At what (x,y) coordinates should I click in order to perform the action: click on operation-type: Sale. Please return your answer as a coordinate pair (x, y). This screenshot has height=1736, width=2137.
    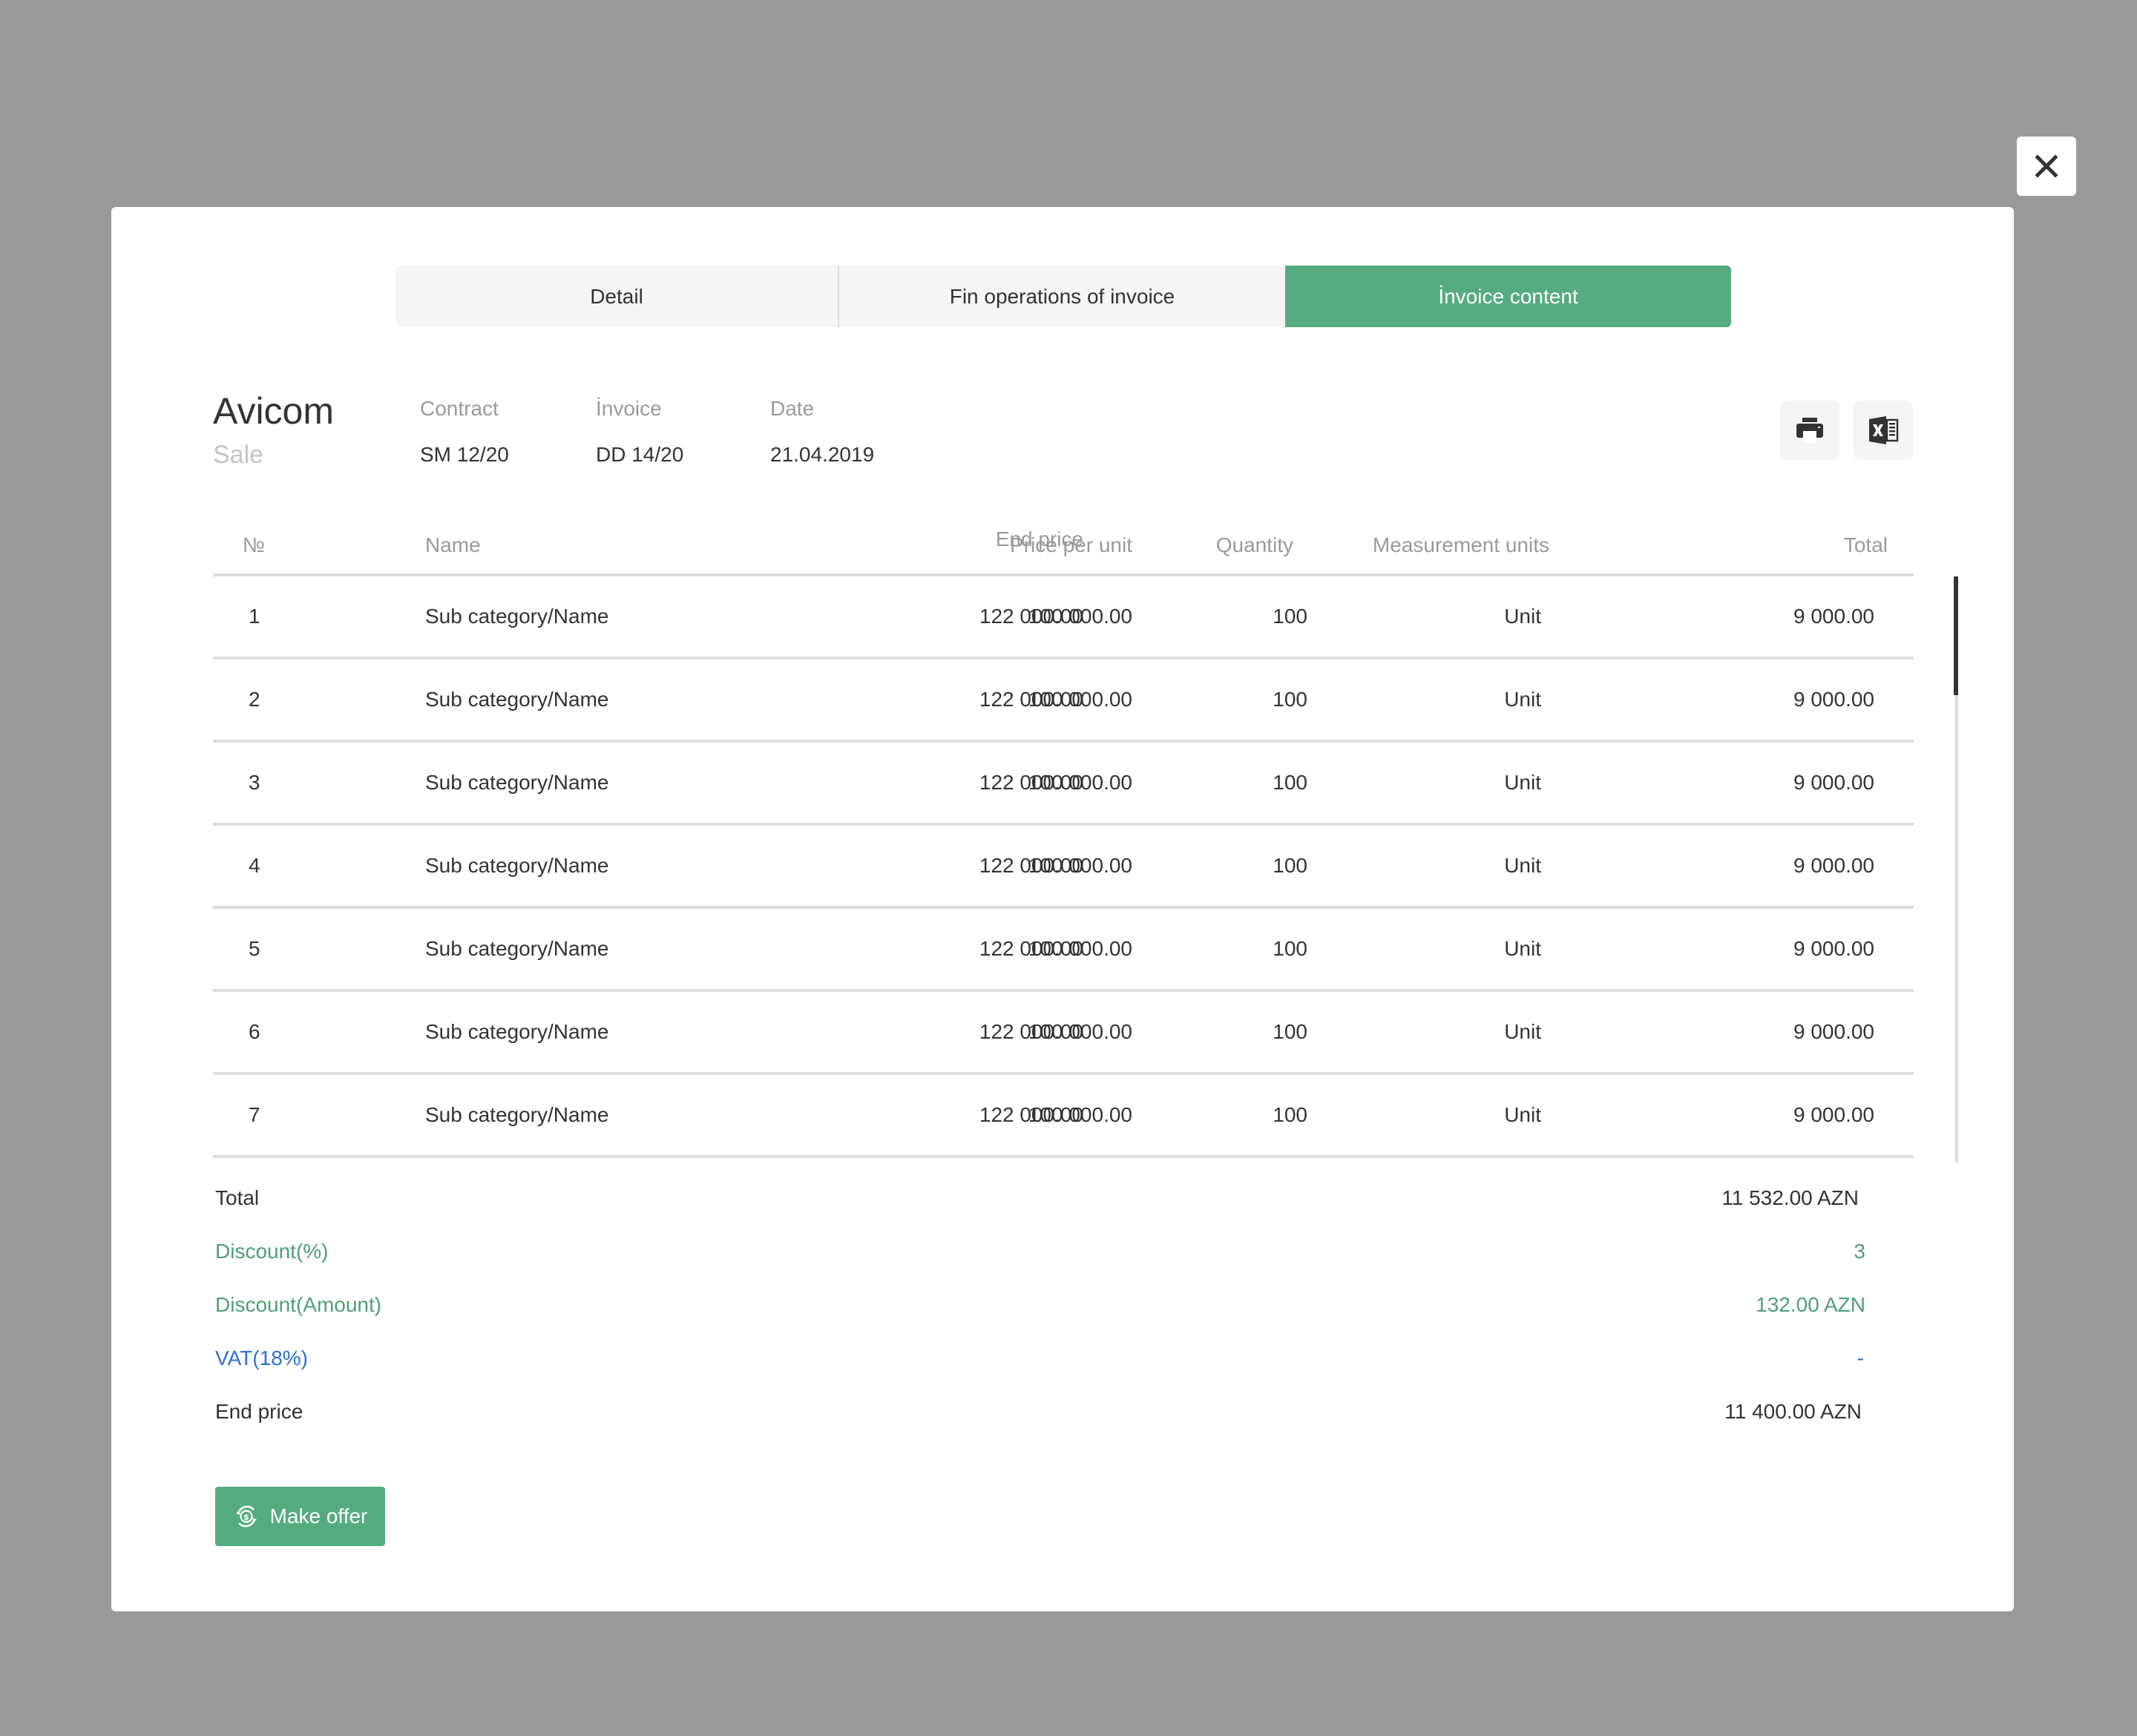
    Looking at the image, I should click on (238, 455).